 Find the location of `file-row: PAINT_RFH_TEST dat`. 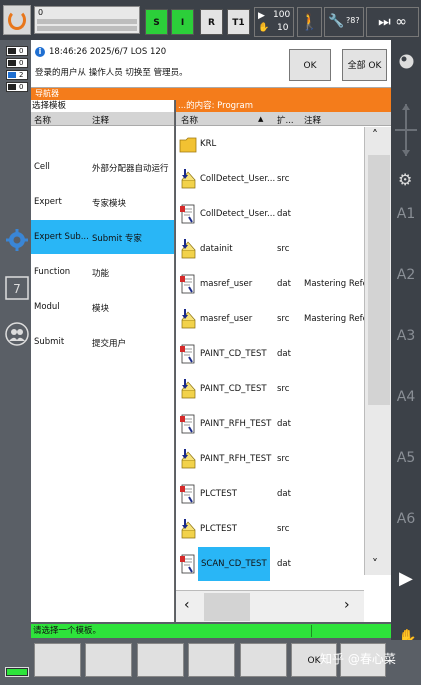

file-row: PAINT_RFH_TEST dat is located at coordinates (270, 424).